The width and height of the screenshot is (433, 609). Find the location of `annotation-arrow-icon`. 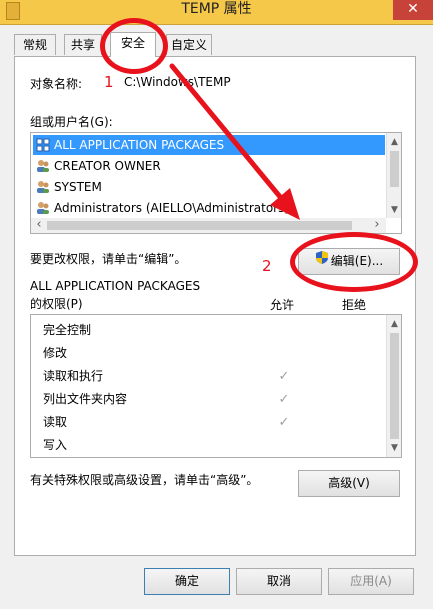

annotation-arrow-icon is located at coordinates (234, 141).